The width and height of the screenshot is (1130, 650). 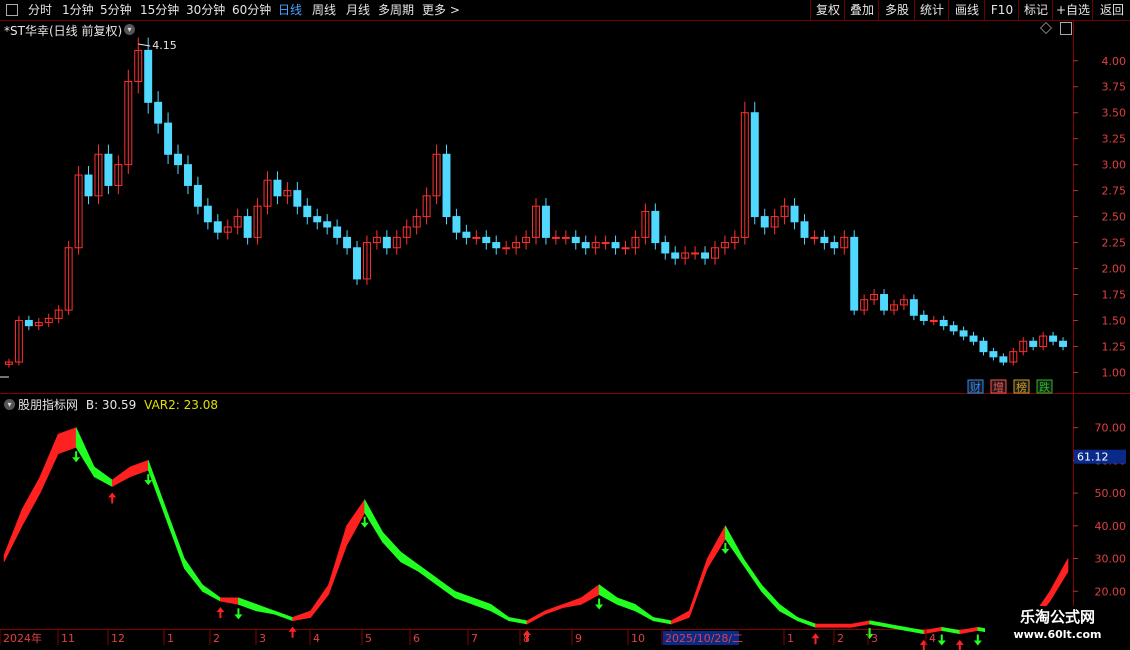 I want to click on time-label-10: 8, so click(x=526, y=638).